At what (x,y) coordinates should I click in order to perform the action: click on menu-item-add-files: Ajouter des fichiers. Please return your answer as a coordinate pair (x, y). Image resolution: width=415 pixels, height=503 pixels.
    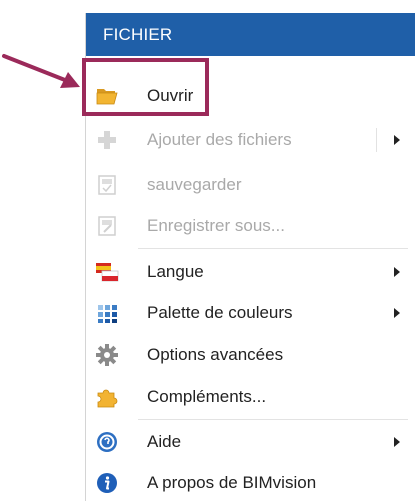
    Looking at the image, I should click on (250, 140).